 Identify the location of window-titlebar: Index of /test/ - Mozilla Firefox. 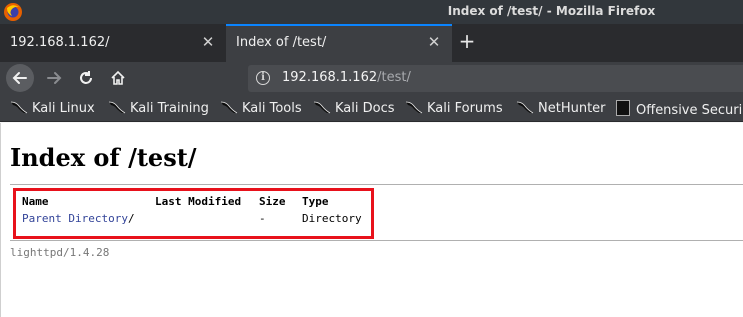
(371, 12).